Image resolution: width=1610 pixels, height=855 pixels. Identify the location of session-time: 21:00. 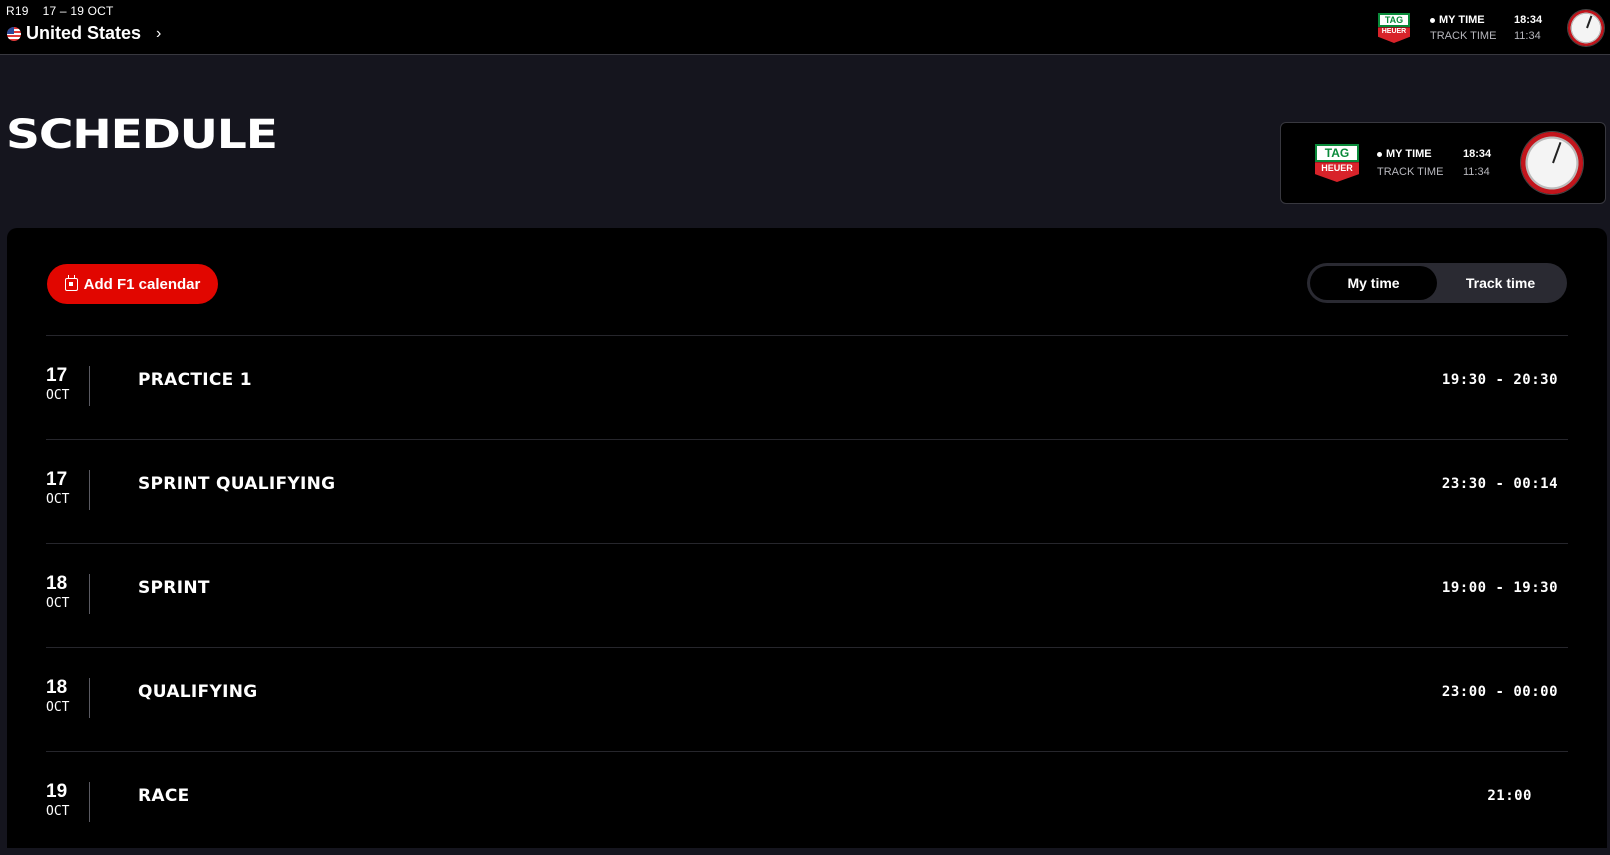
(1509, 796).